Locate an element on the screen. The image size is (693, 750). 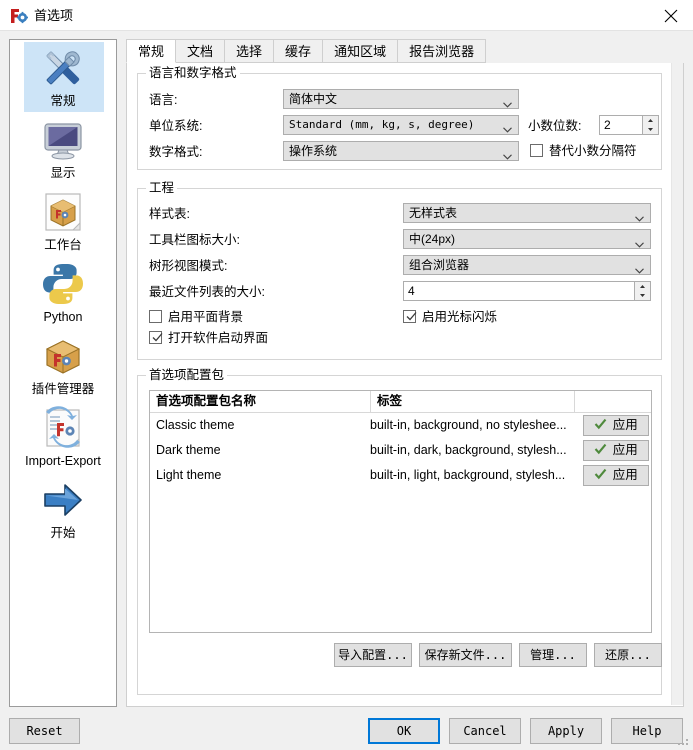
apply-button: Apply is located at coordinates (566, 731).